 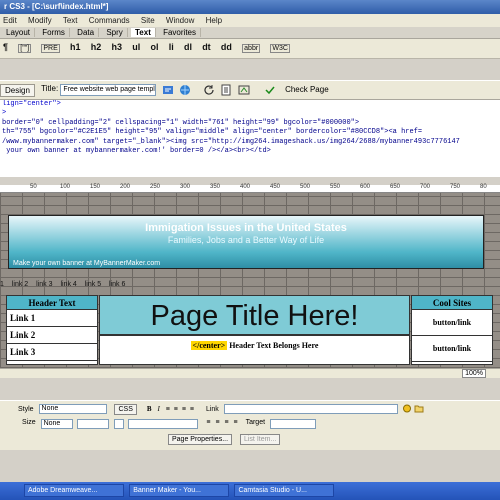 I want to click on right-sidebar: Cool Sites button/link button/link, so click(x=452, y=330).